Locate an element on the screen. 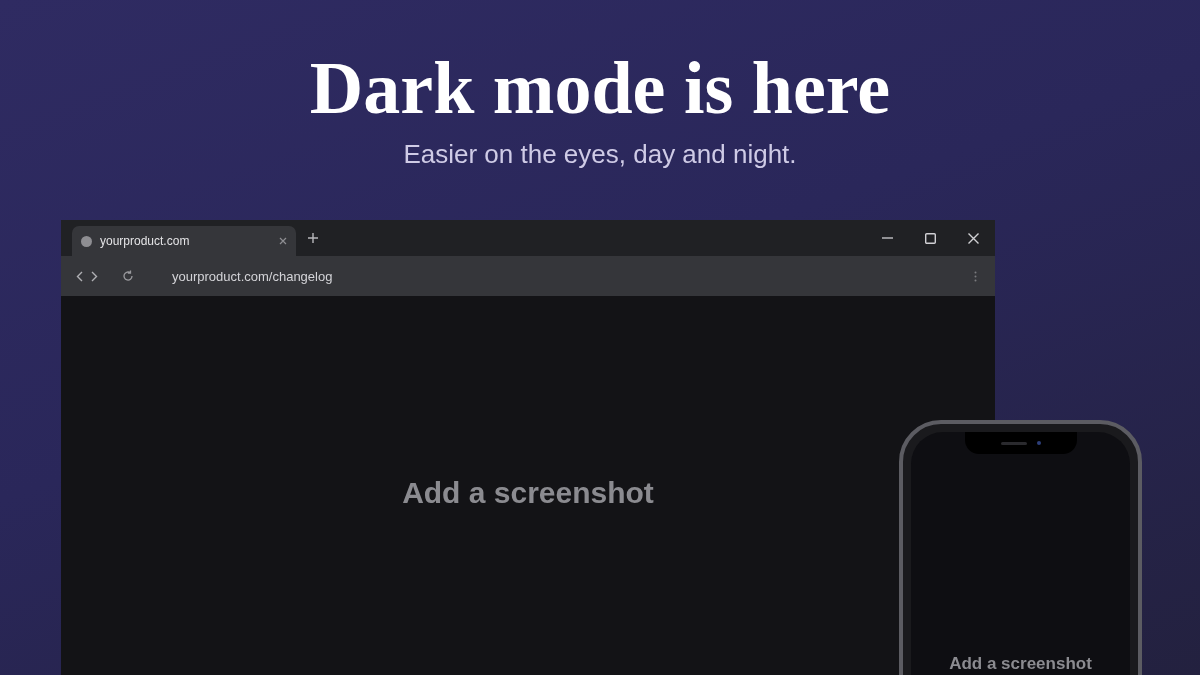  close-icon is located at coordinates (973, 238).